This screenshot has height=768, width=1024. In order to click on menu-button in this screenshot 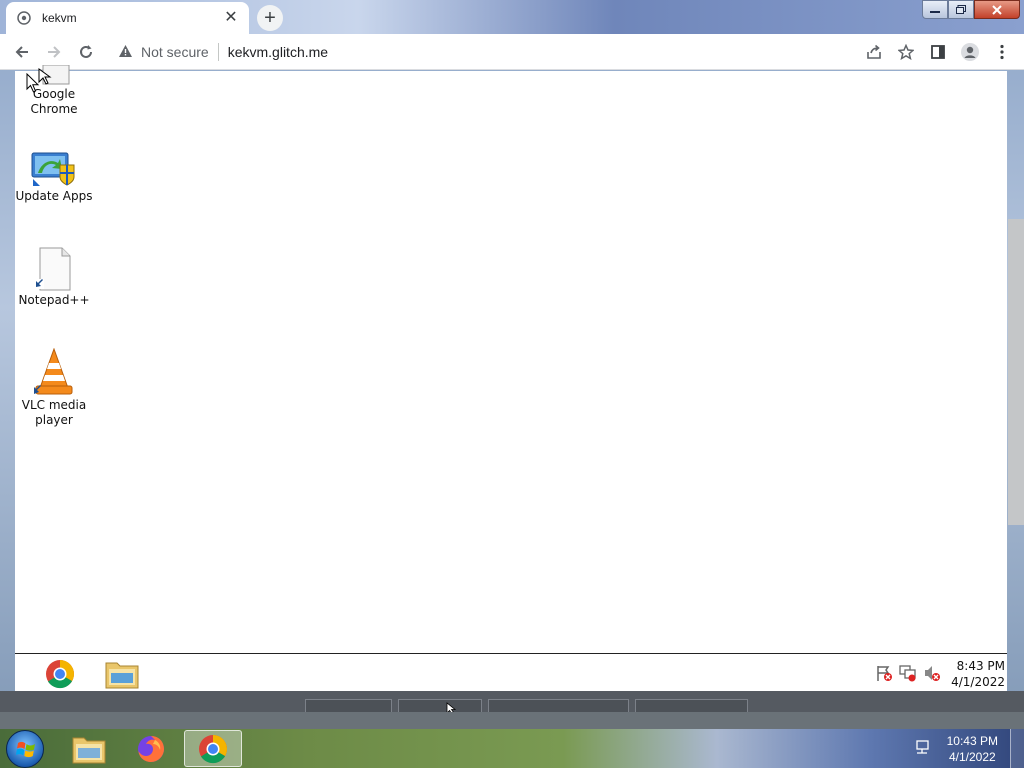, I will do `click(1002, 52)`.